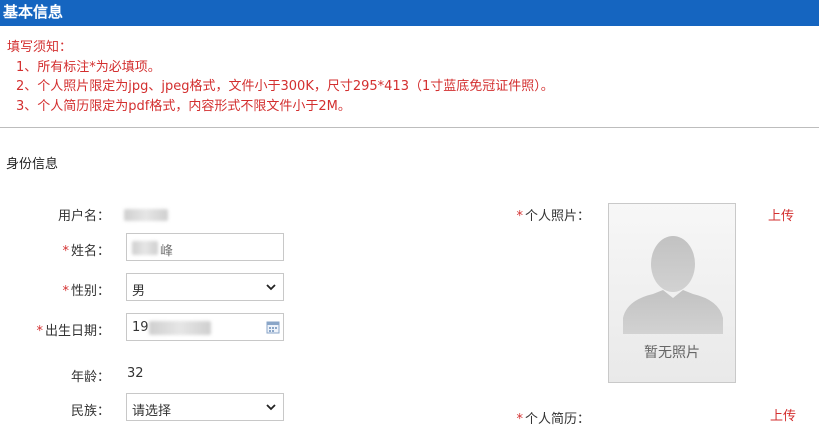 This screenshot has width=819, height=434. I want to click on age-label: 年龄：, so click(90, 377).